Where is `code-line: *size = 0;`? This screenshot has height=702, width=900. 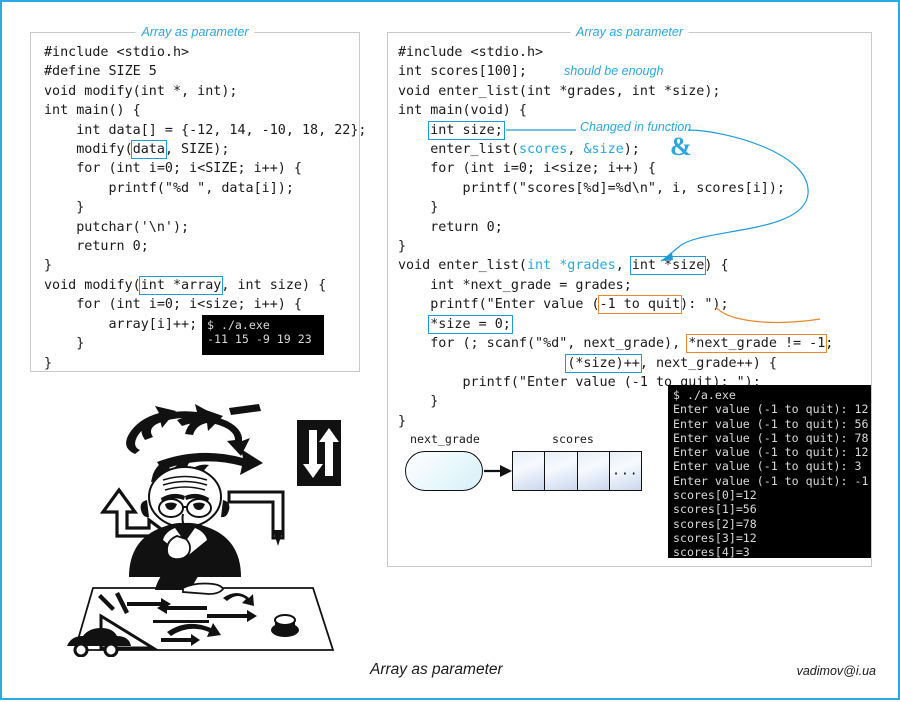
code-line: *size = 0; is located at coordinates (455, 324).